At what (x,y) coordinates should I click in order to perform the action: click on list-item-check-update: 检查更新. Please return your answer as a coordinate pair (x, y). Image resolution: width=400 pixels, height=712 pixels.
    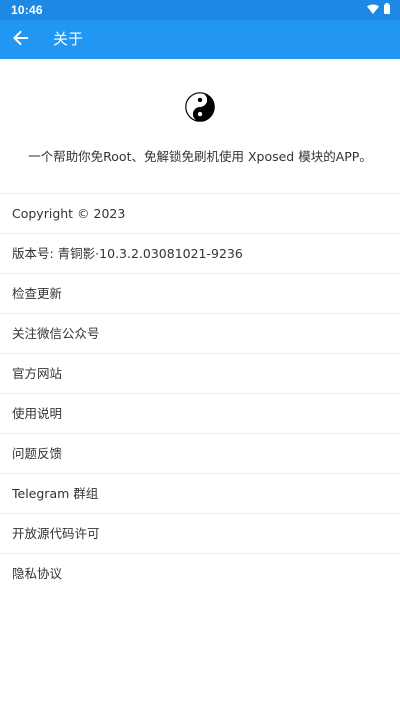
    Looking at the image, I should click on (200, 294).